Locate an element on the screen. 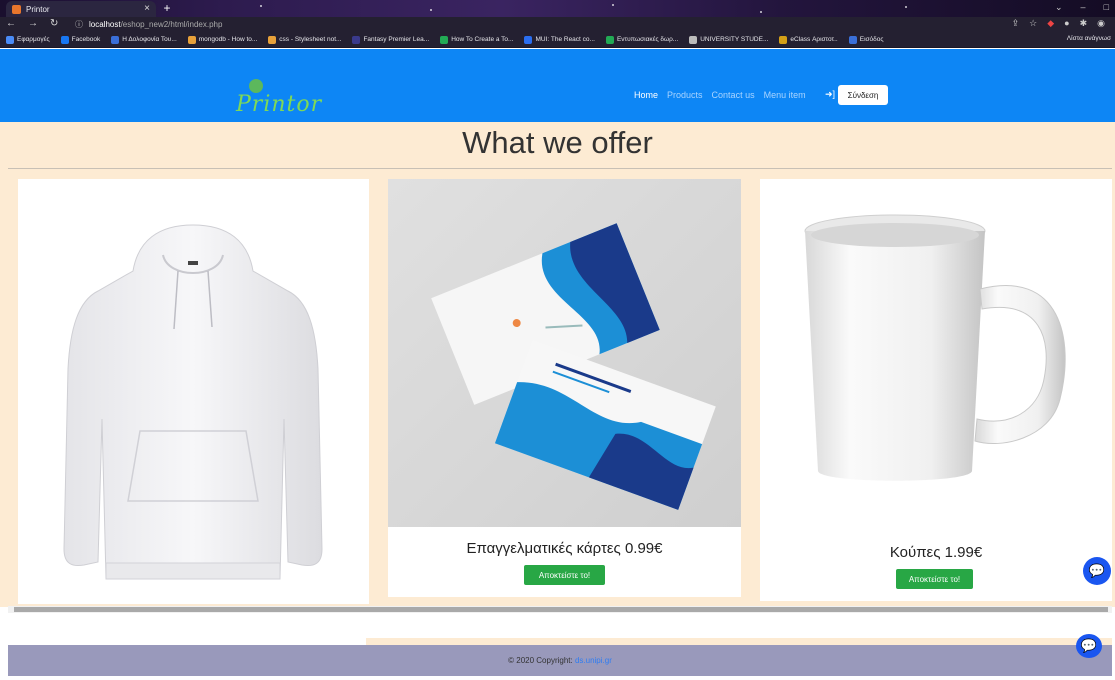 Image resolution: width=1115 pixels, height=680 pixels. bookmark-item: Εφαρμογές is located at coordinates (28, 39).